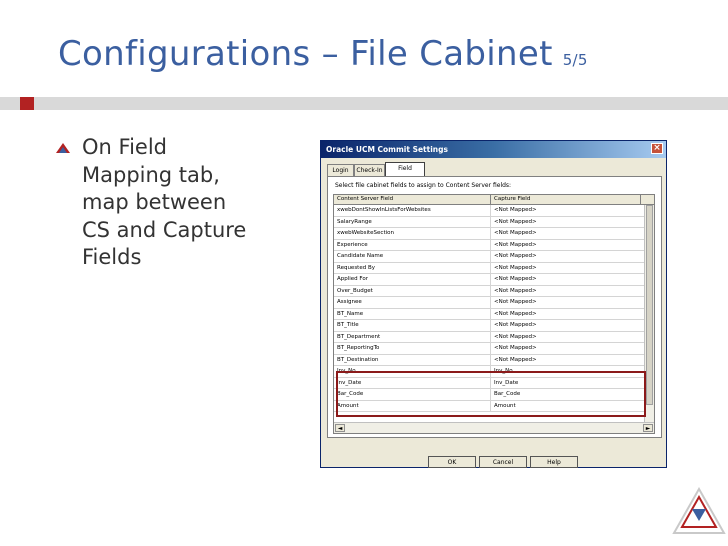  Describe the element at coordinates (412, 256) in the screenshot. I see `cs-field-cell: Candidate Name` at that location.